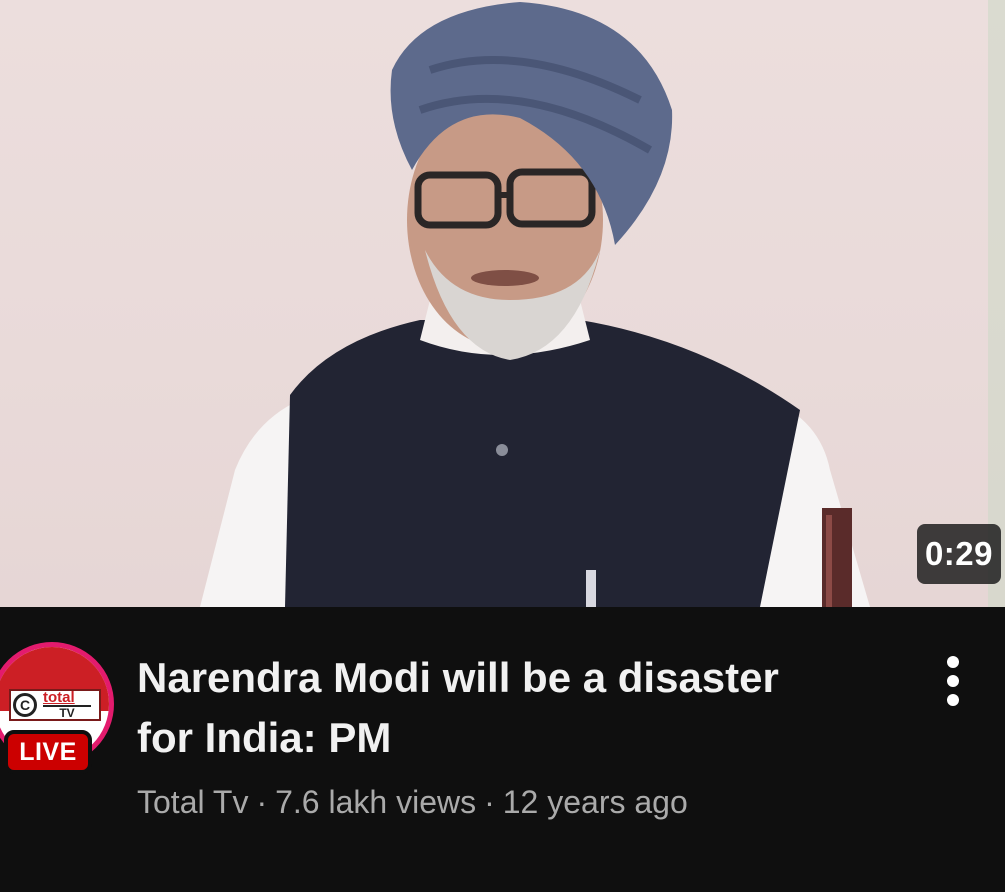 The height and width of the screenshot is (892, 1005). What do you see at coordinates (264, 737) in the screenshot?
I see `video-title-line2: for India: PM` at bounding box center [264, 737].